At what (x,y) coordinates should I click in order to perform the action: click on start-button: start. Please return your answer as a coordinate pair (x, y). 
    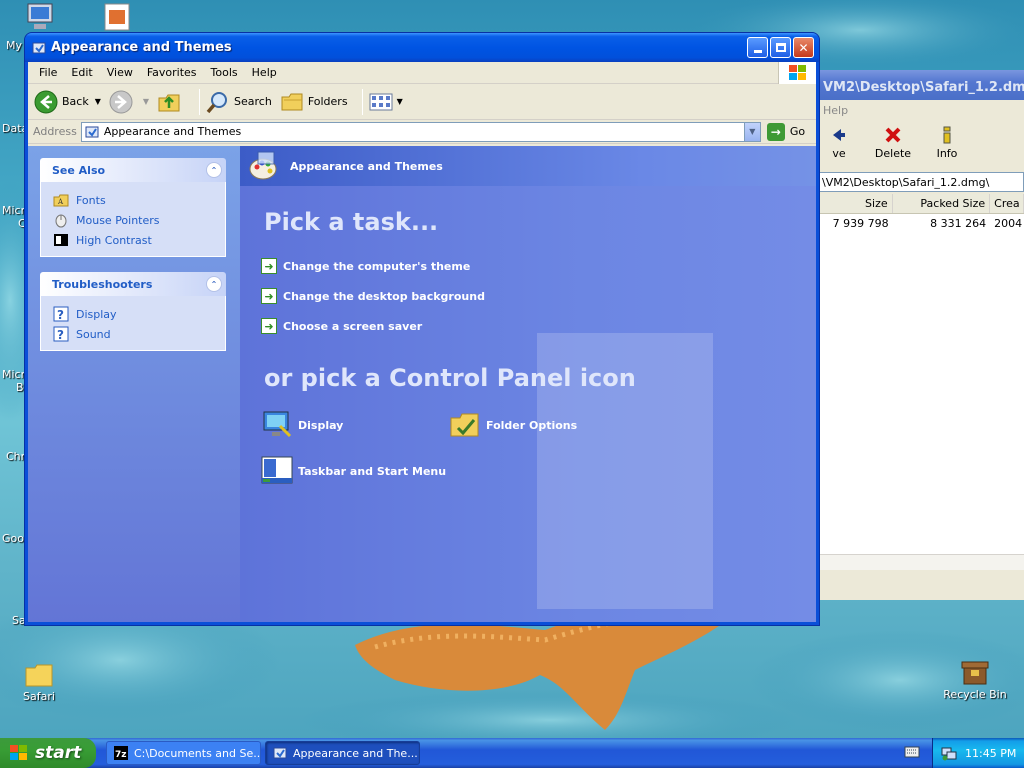
    Looking at the image, I should click on (48, 753).